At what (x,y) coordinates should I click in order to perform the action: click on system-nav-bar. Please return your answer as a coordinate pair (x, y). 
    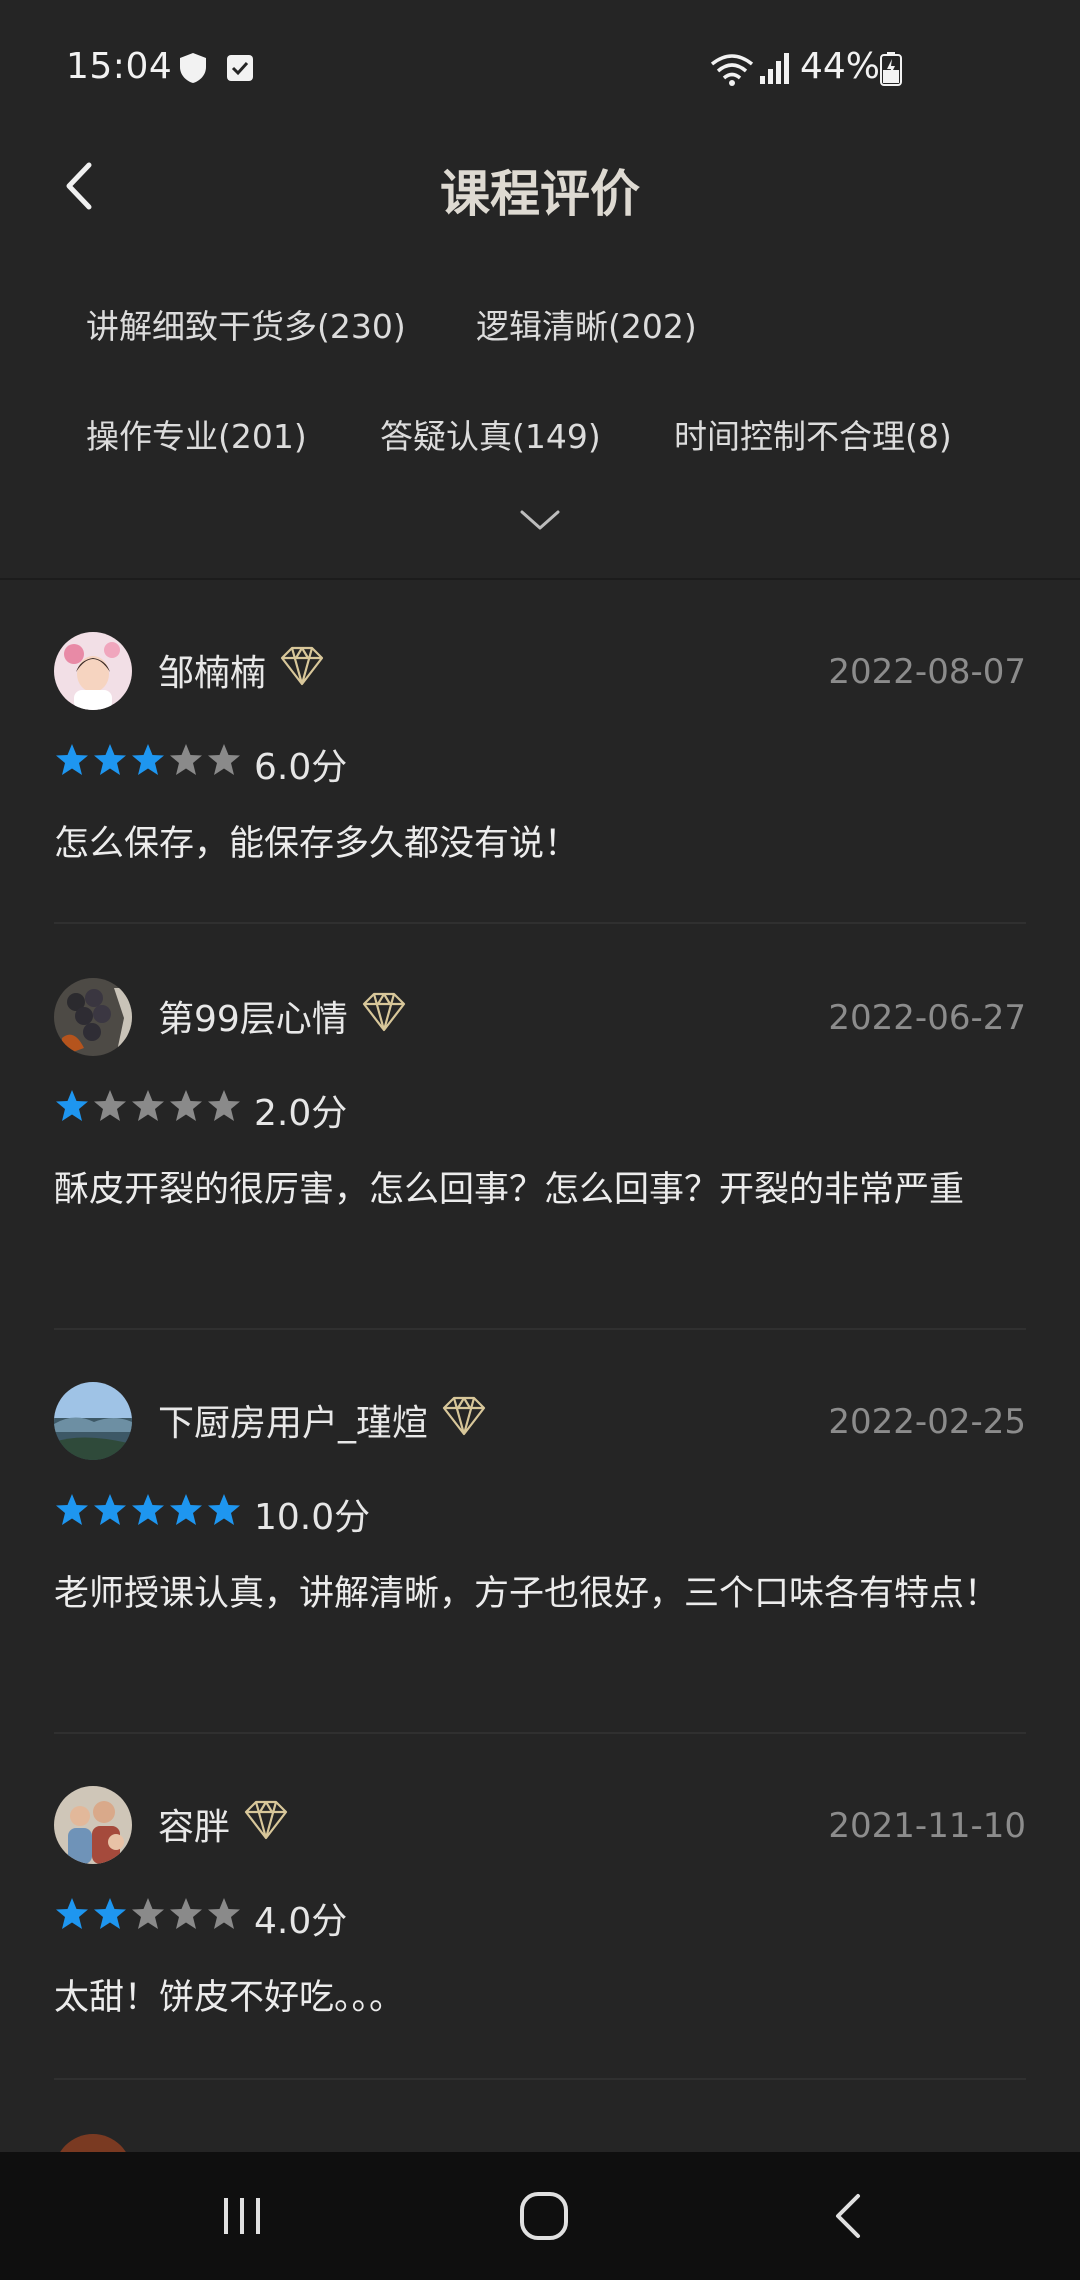
    Looking at the image, I should click on (540, 2216).